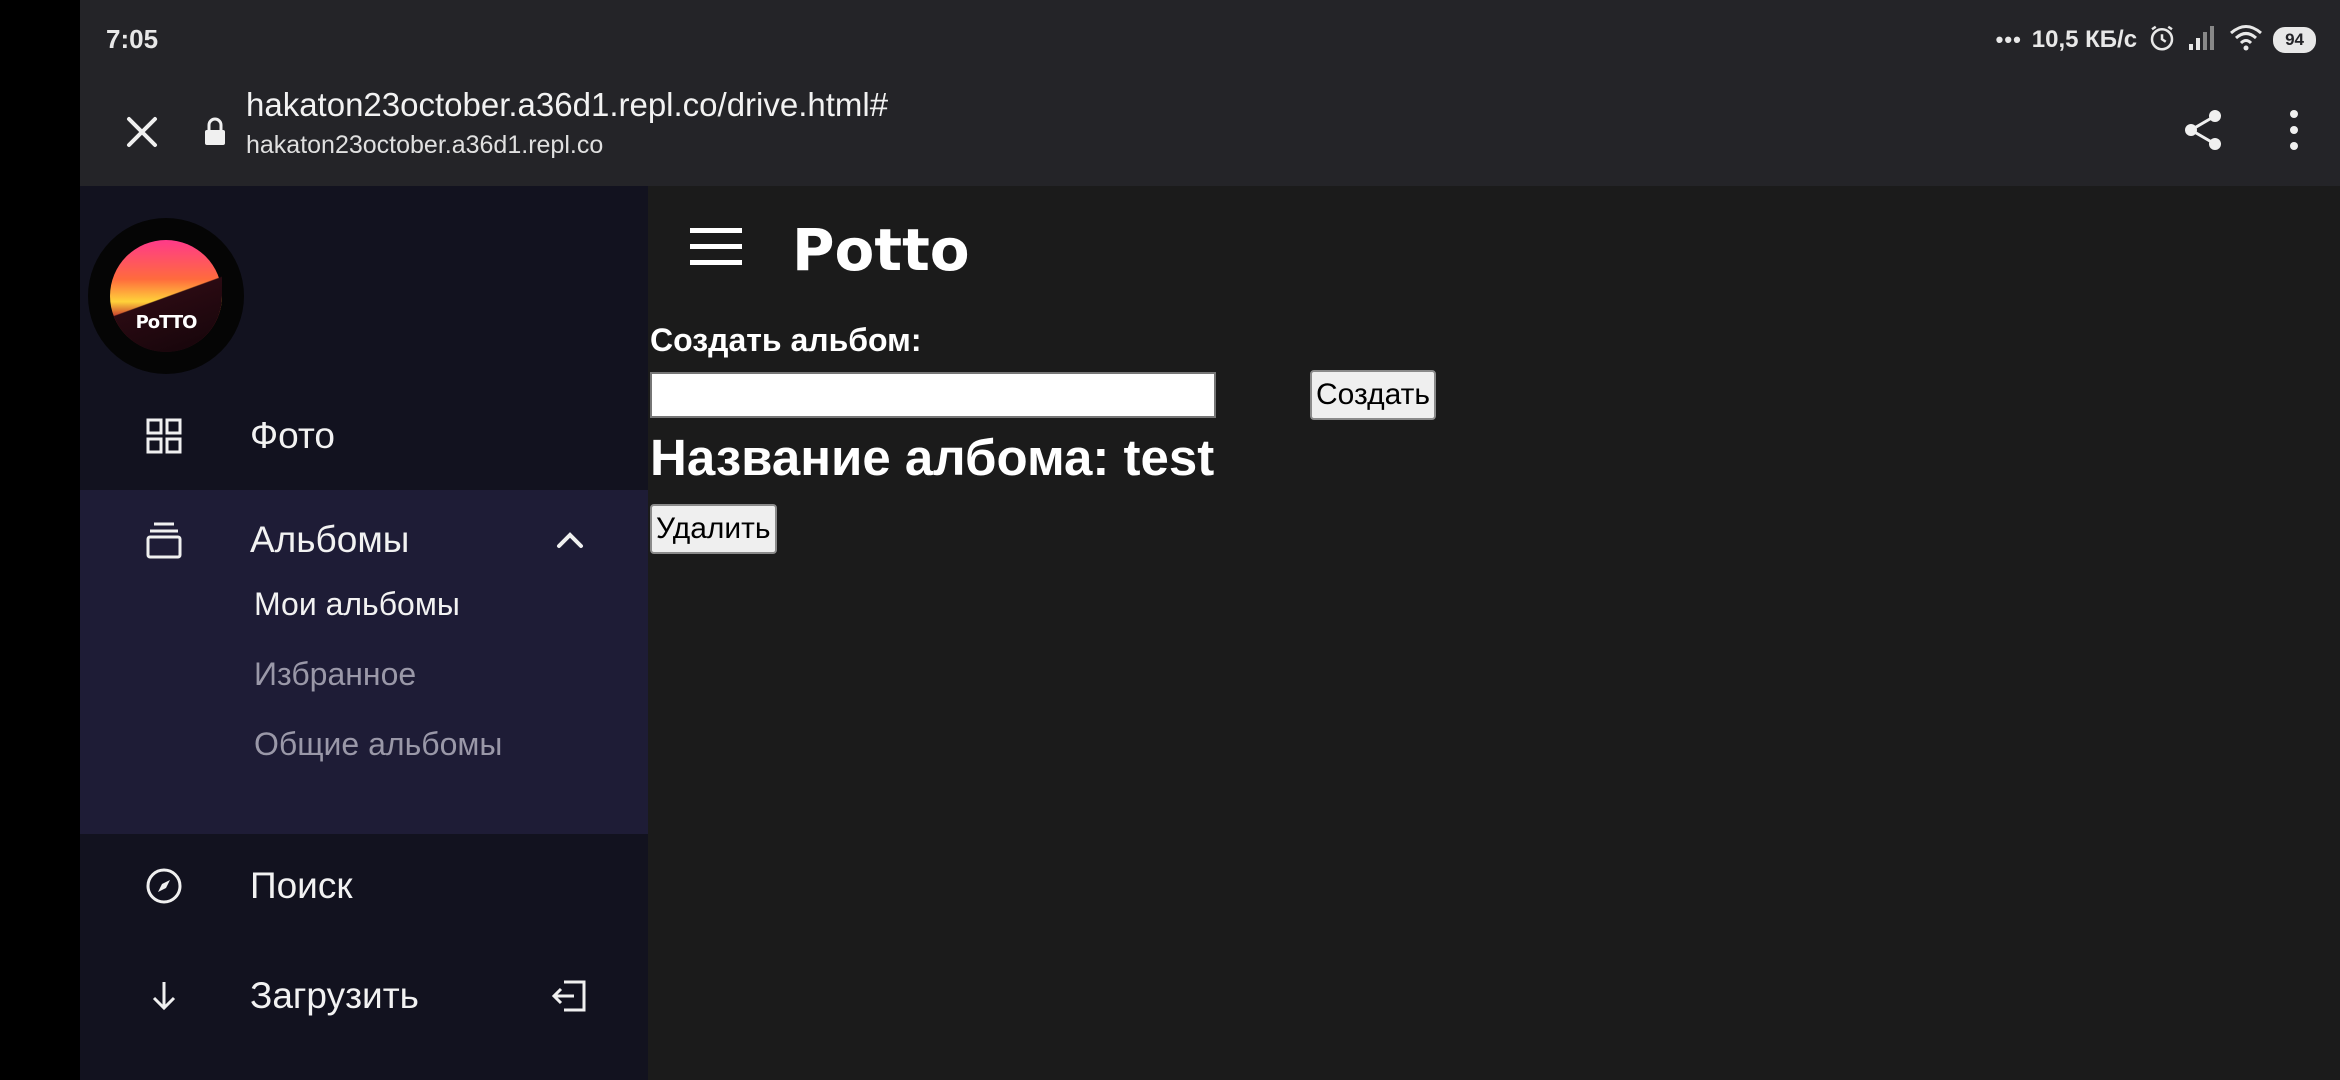 This screenshot has width=2340, height=1080. I want to click on signal-icon, so click(2203, 40).